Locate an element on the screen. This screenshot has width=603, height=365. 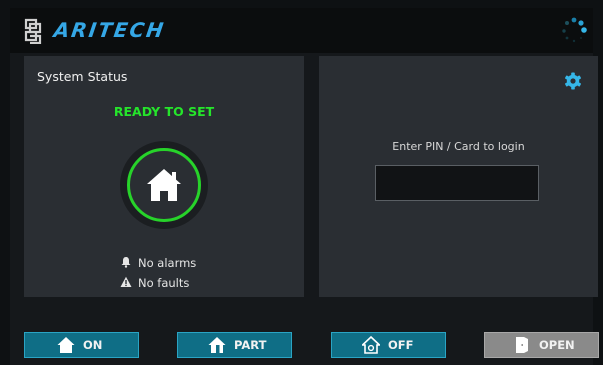
button-label: OPEN is located at coordinates (557, 345).